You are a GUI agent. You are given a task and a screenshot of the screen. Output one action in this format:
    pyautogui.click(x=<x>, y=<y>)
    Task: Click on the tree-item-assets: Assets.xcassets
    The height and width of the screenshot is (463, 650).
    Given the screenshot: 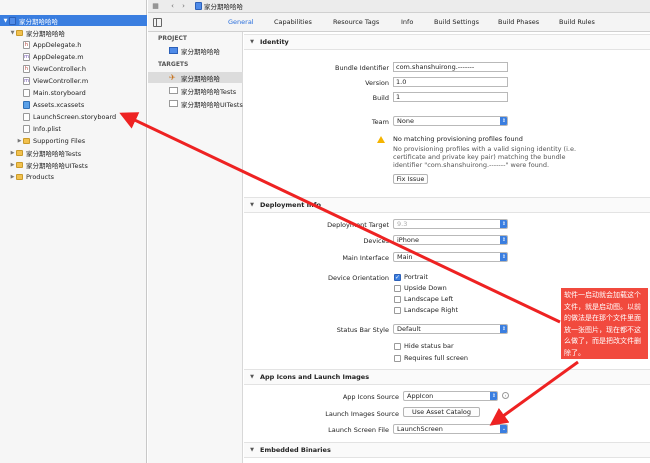 What is the action you would take?
    pyautogui.click(x=73, y=104)
    